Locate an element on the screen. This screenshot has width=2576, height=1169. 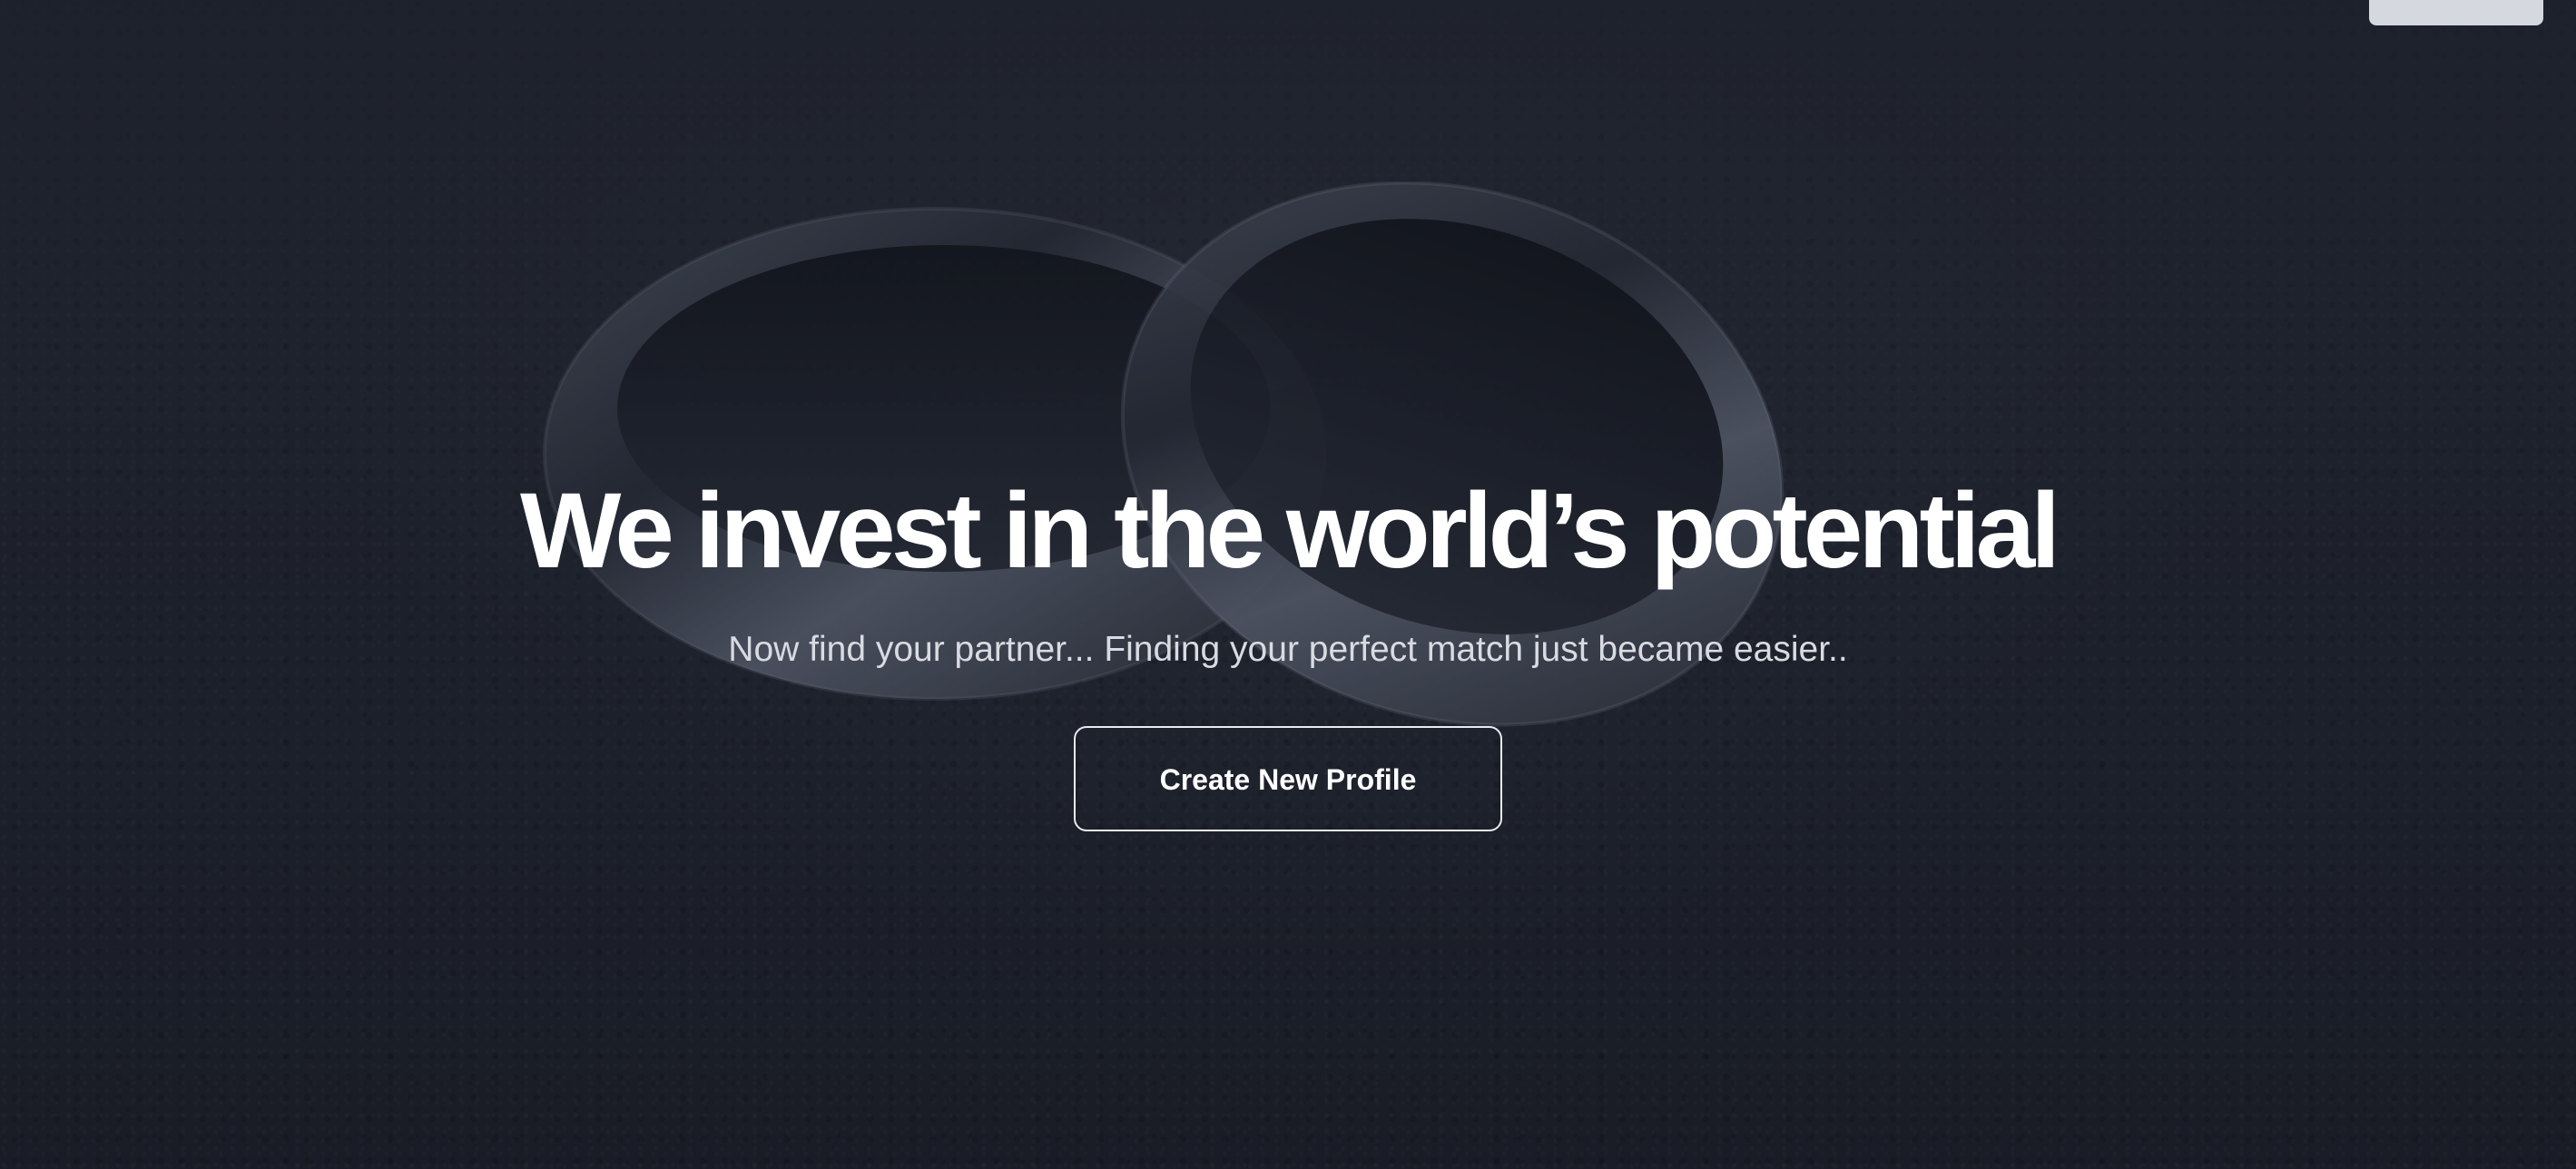
hero-headline: We invest in the world’s potential is located at coordinates (1289, 531).